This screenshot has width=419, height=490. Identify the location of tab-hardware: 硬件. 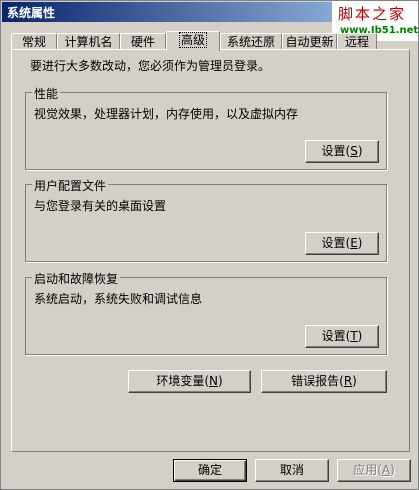
(143, 41).